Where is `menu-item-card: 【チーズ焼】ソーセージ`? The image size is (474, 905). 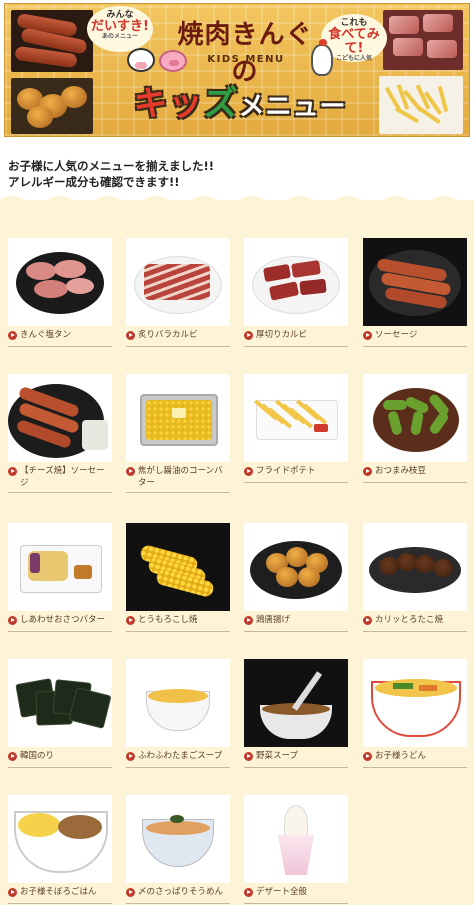
menu-item-card: 【チーズ焼】ソーセージ is located at coordinates (60, 433).